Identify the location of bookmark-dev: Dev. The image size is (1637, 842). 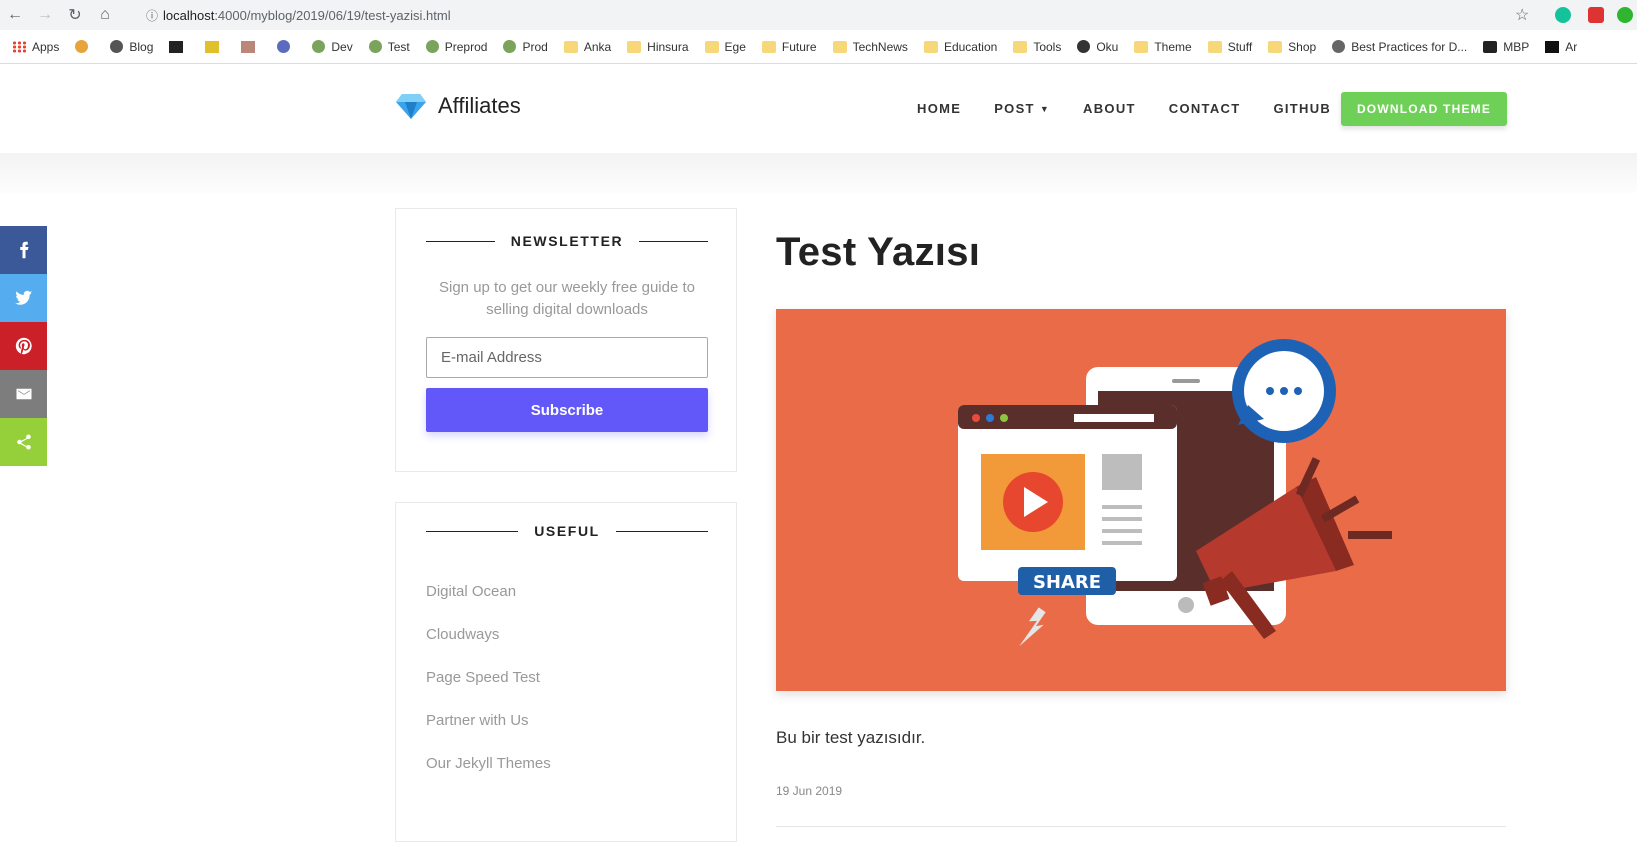
(332, 47).